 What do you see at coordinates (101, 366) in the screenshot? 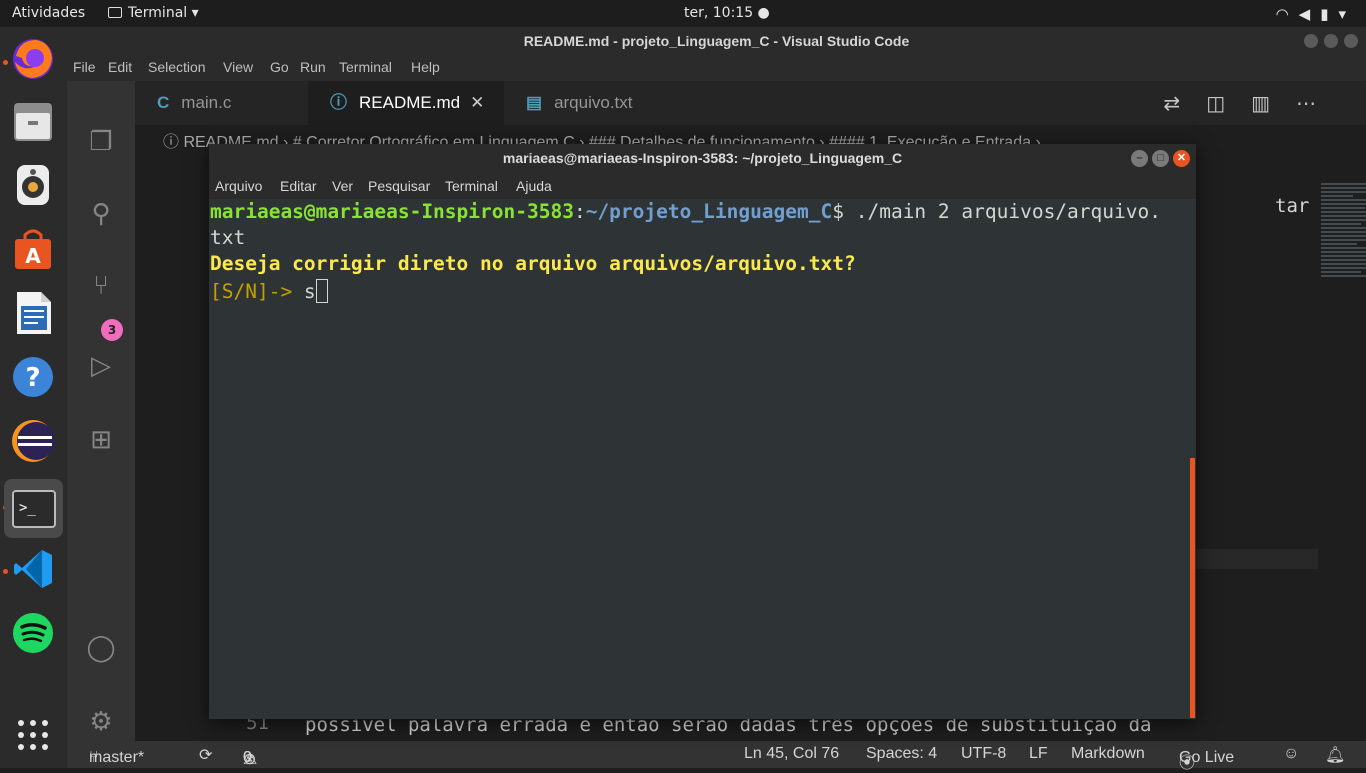
I see `run-debug-icon: ▷` at bounding box center [101, 366].